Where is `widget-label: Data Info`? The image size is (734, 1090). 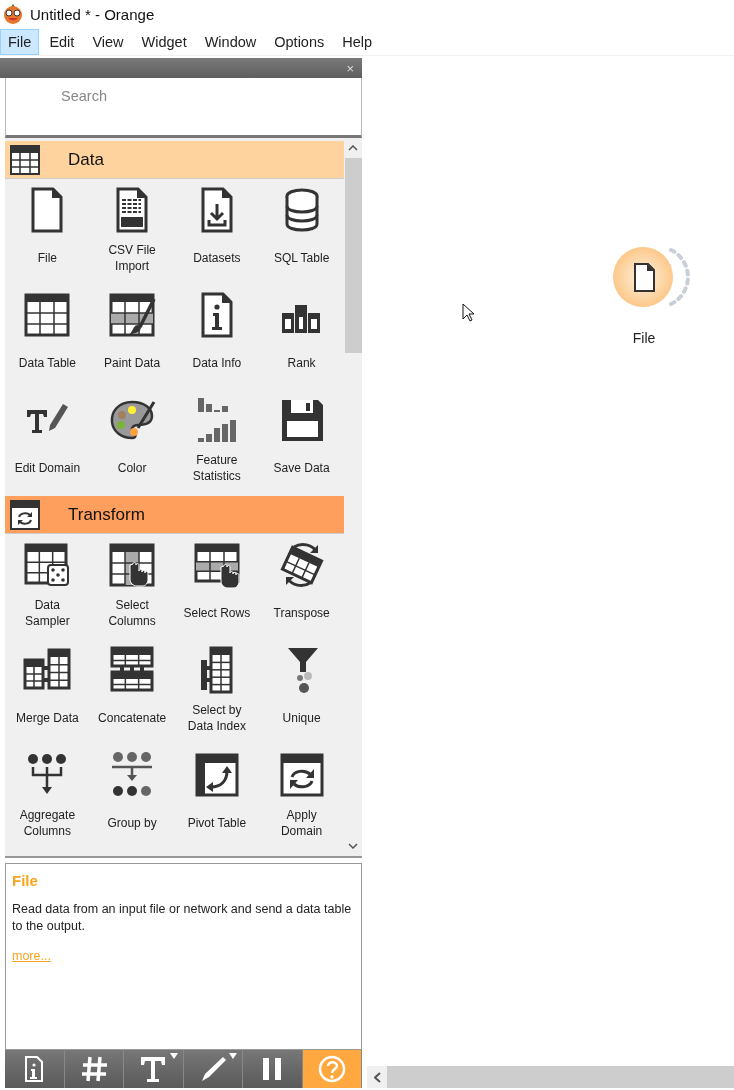
widget-label: Data Info is located at coordinates (217, 365).